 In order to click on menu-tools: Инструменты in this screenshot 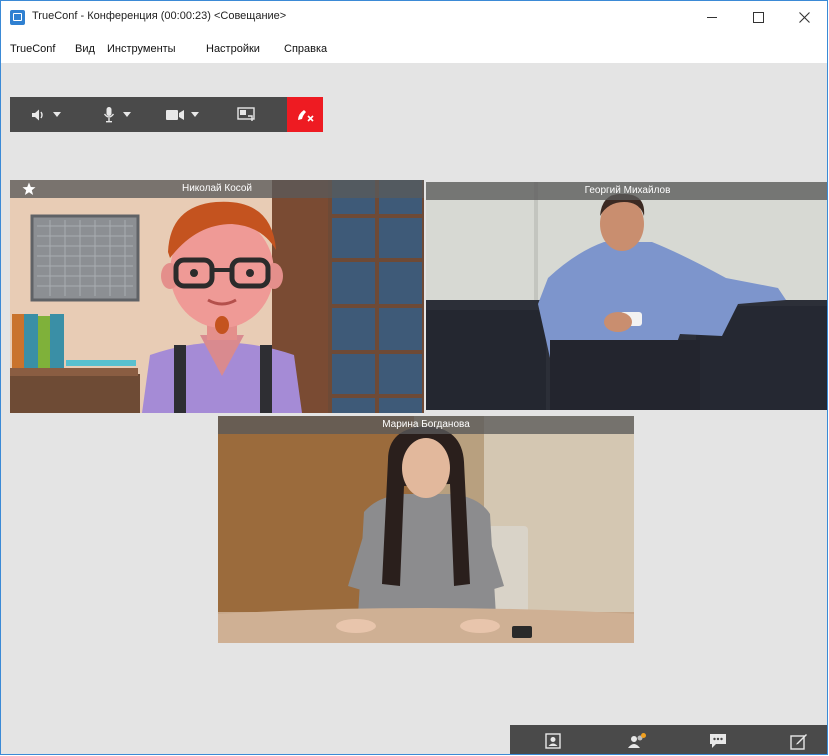, I will do `click(141, 49)`.